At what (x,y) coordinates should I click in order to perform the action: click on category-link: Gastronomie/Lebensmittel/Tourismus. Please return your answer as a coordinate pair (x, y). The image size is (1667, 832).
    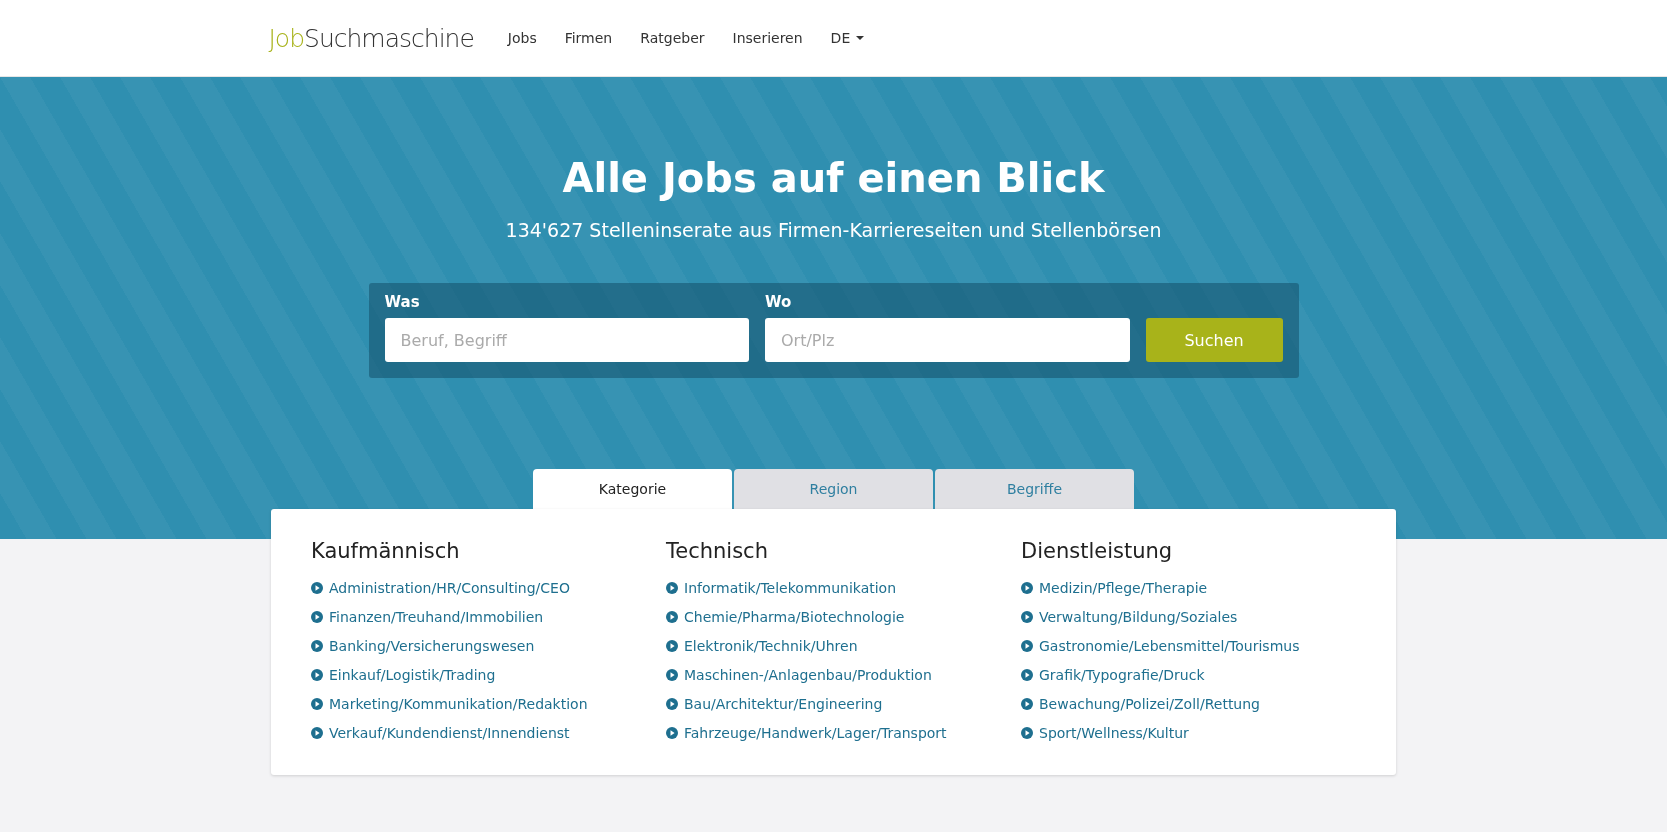
    Looking at the image, I should click on (1188, 646).